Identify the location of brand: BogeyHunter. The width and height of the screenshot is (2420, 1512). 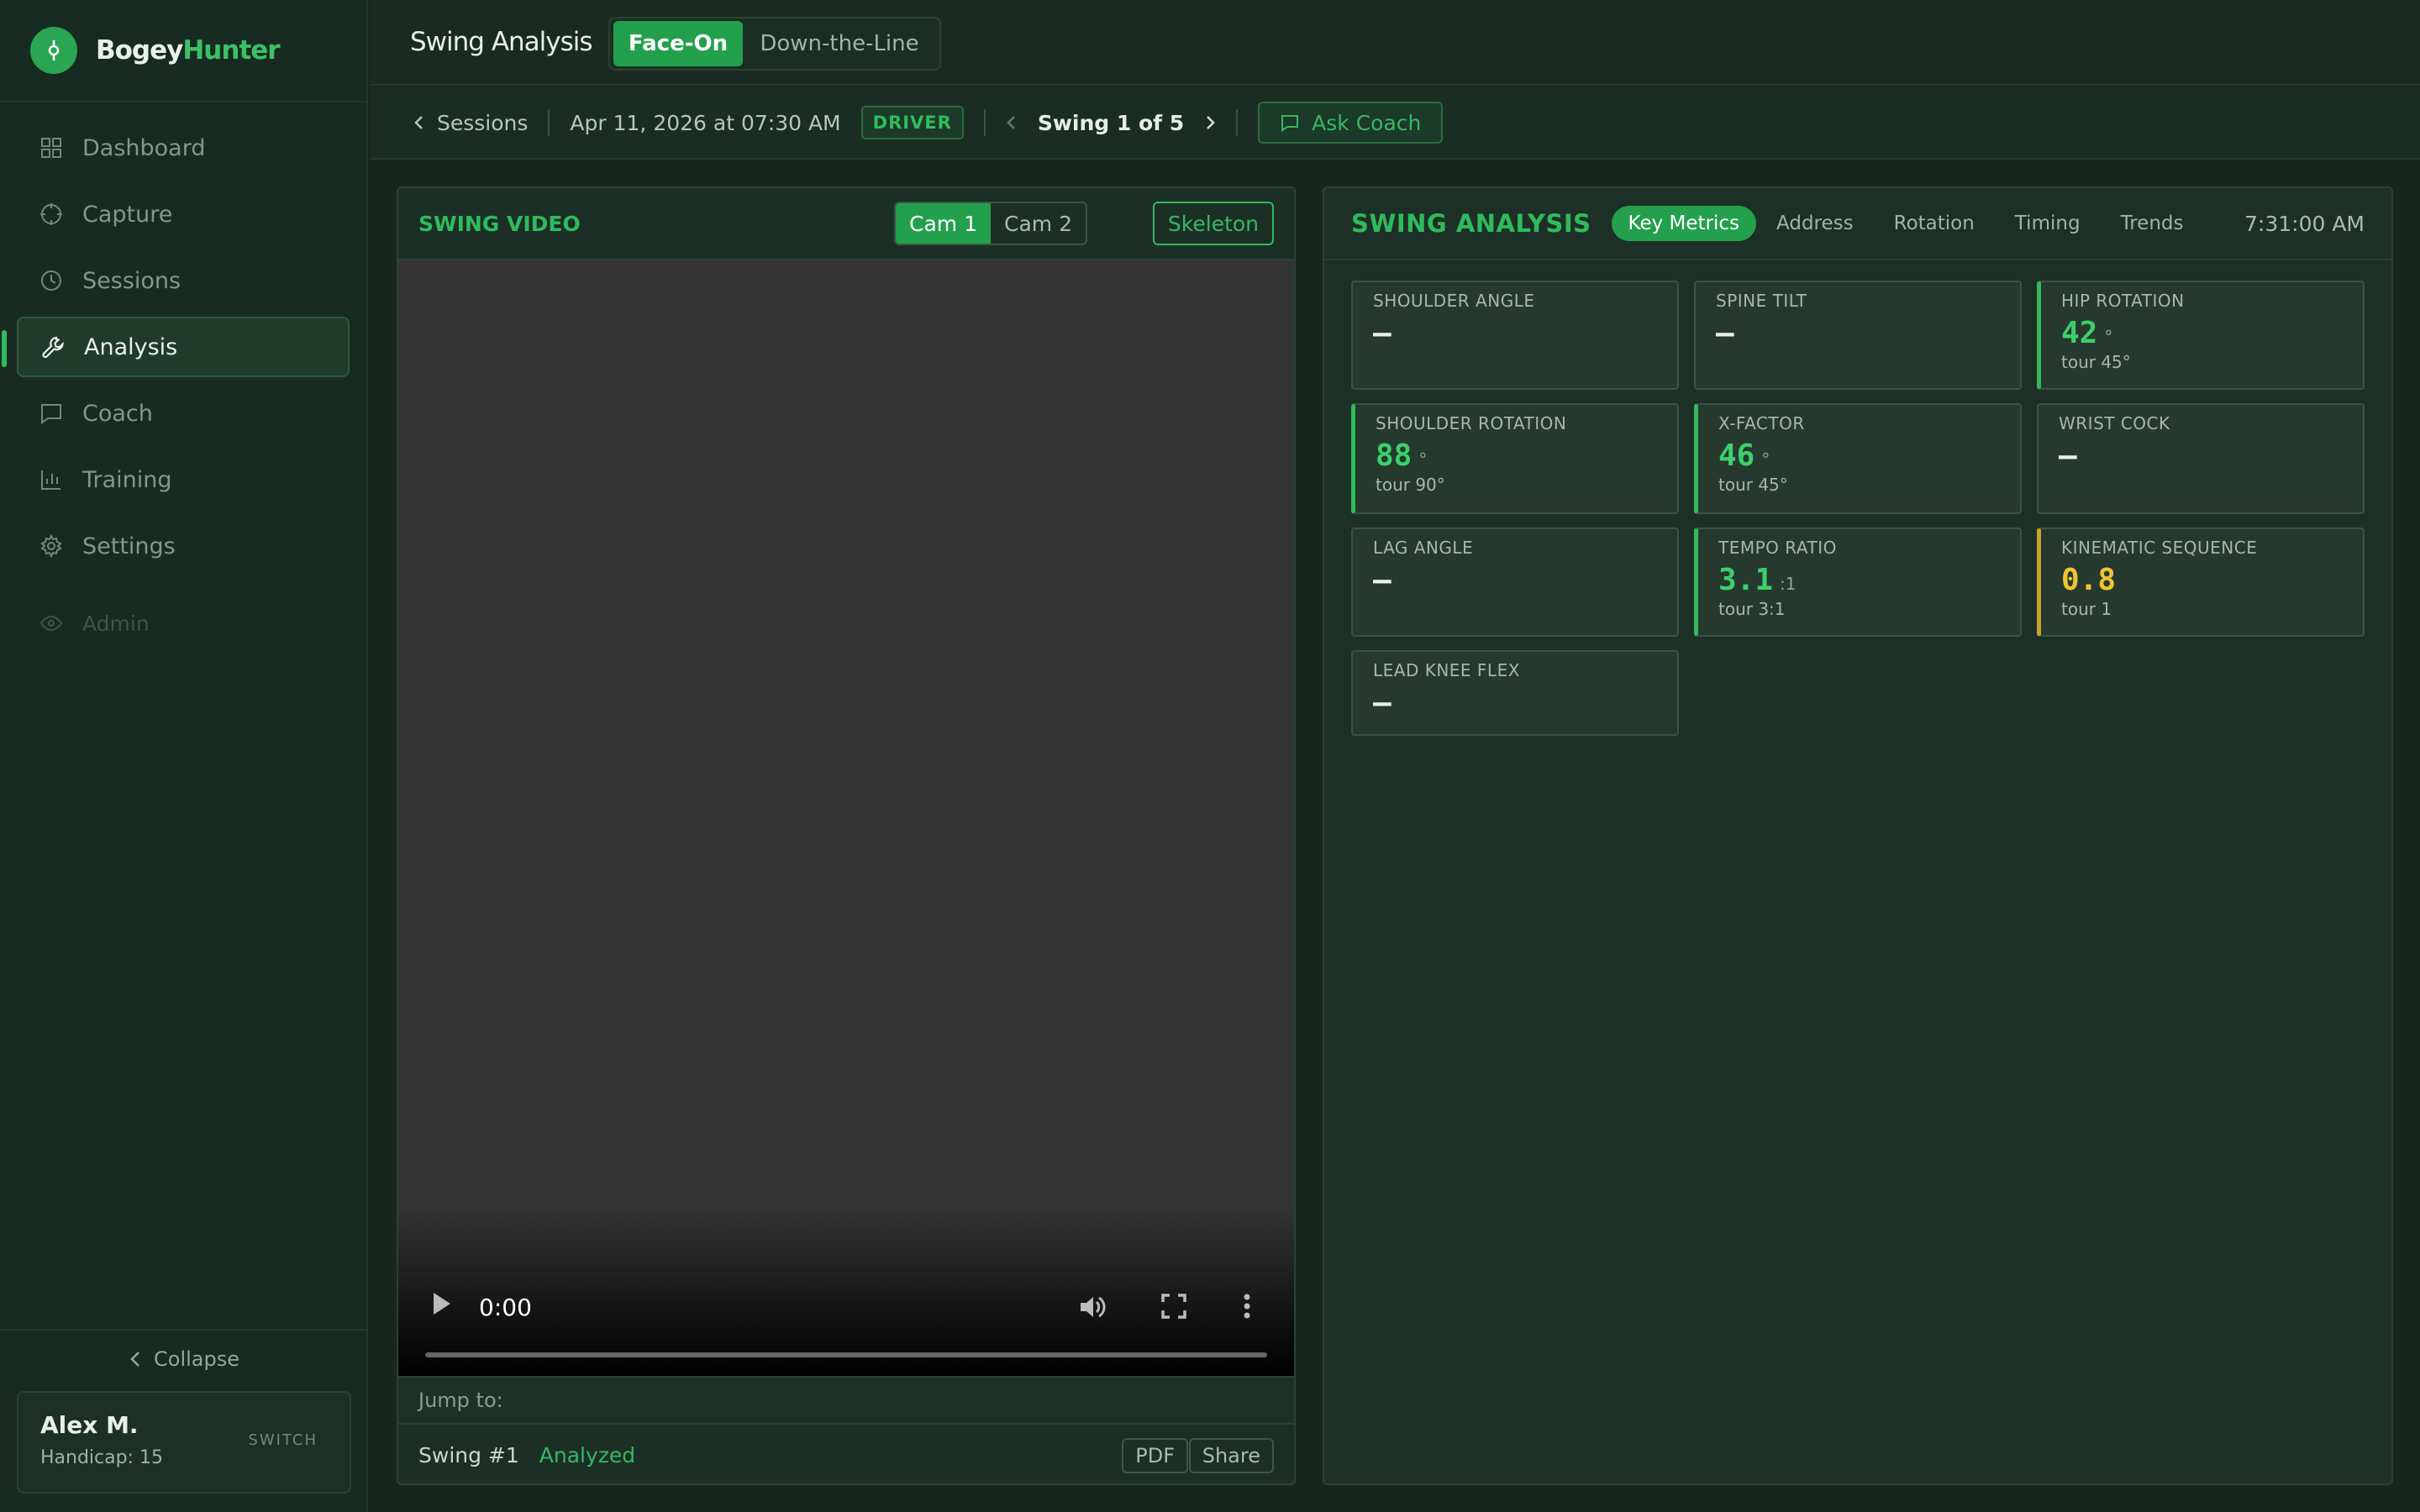
(183, 51).